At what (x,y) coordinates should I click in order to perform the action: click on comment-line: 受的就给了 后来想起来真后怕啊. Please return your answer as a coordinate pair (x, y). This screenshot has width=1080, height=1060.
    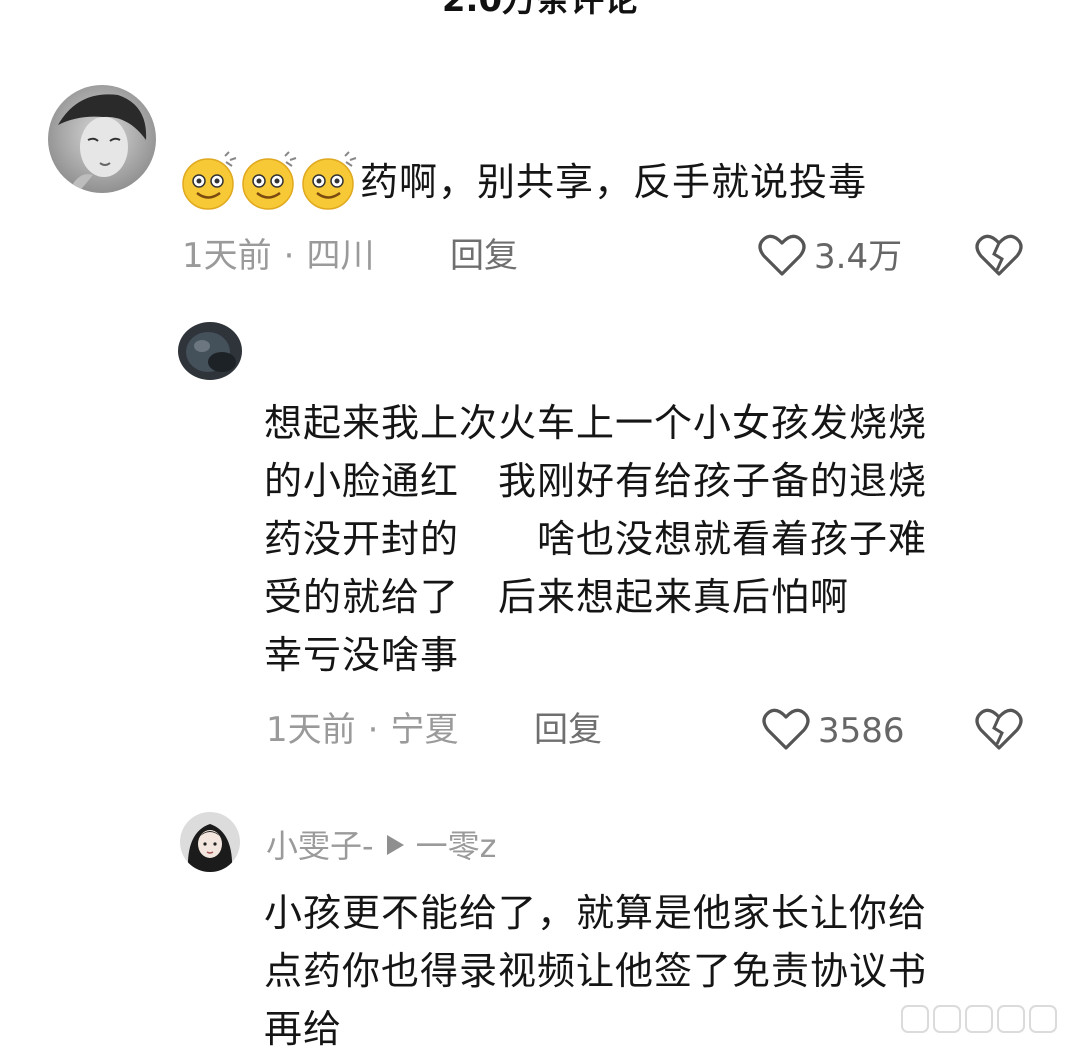
    Looking at the image, I should click on (557, 597).